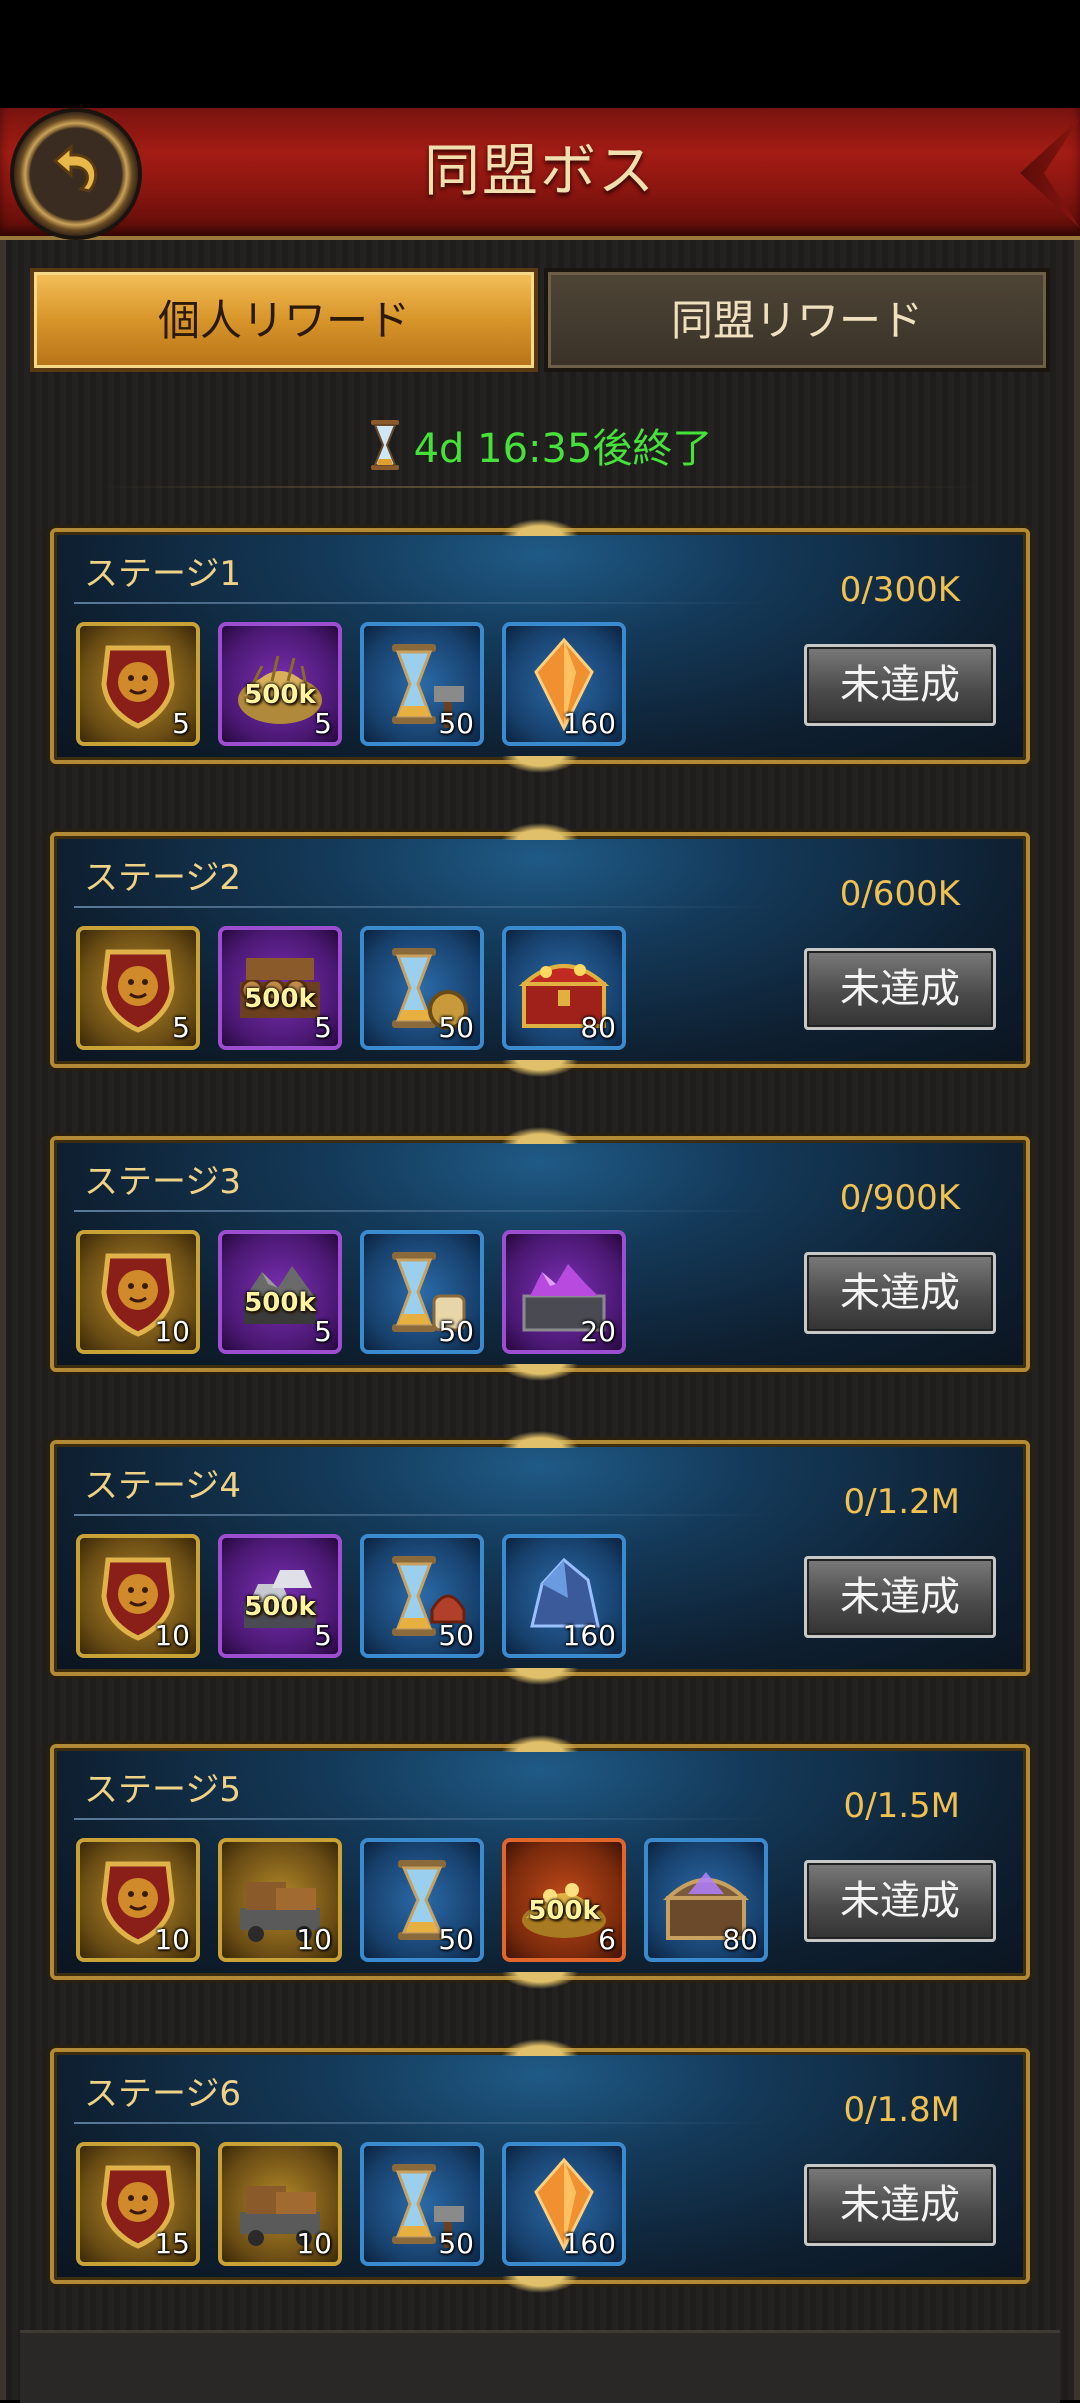 Image resolution: width=1080 pixels, height=2403 pixels. I want to click on stage-progress: 0/1.5M, so click(902, 1806).